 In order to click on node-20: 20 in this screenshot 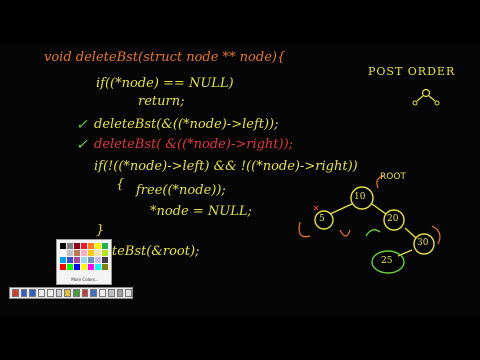, I will do `click(393, 219)`.